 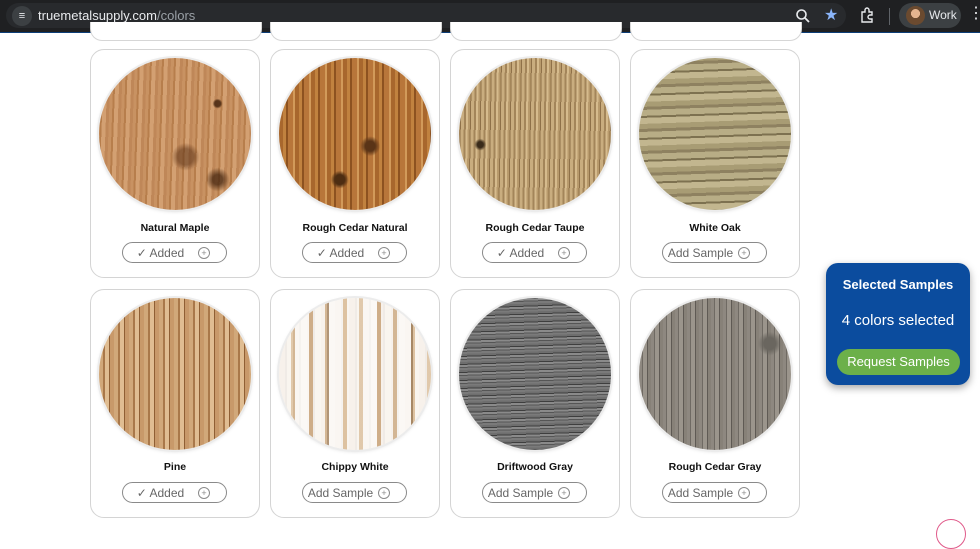 What do you see at coordinates (355, 228) in the screenshot?
I see `color-name: Rough Cedar Natural` at bounding box center [355, 228].